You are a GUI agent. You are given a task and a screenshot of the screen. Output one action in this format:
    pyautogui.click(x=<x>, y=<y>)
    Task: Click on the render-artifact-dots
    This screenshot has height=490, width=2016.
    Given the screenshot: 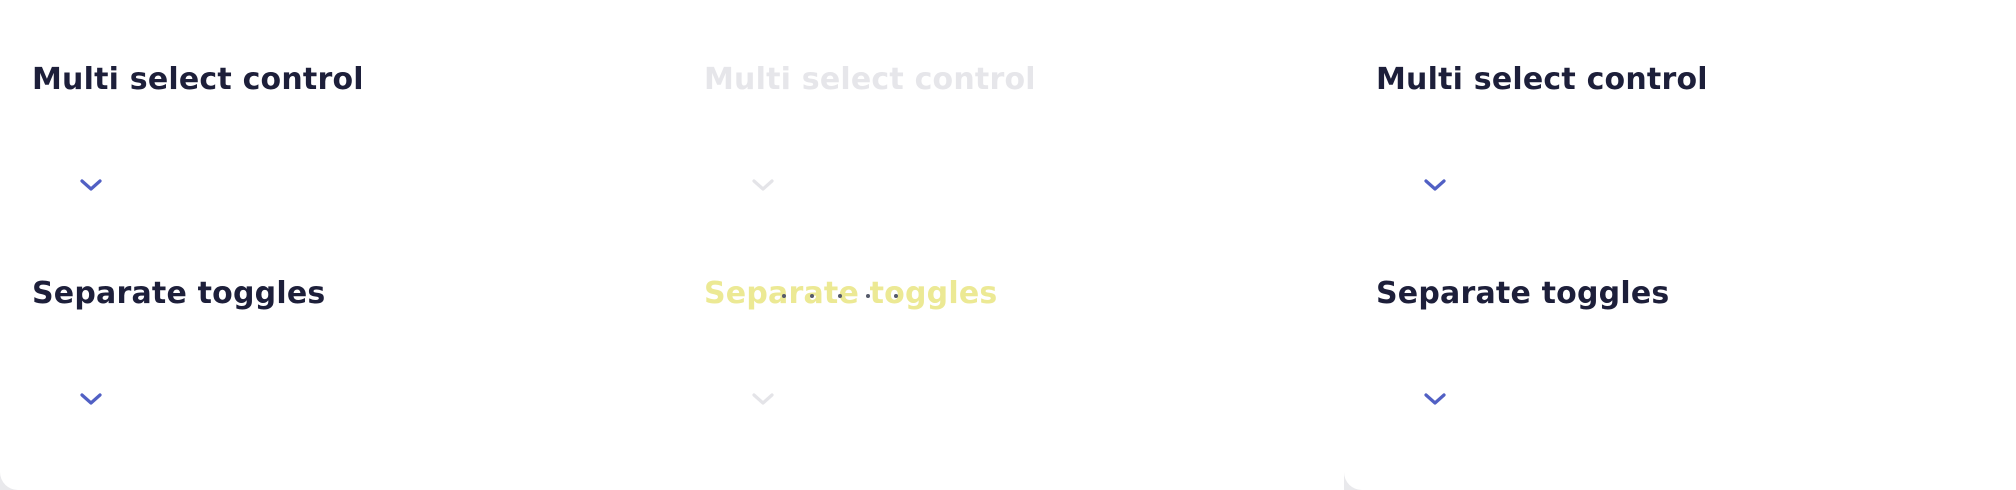 What is the action you would take?
    pyautogui.click(x=840, y=296)
    